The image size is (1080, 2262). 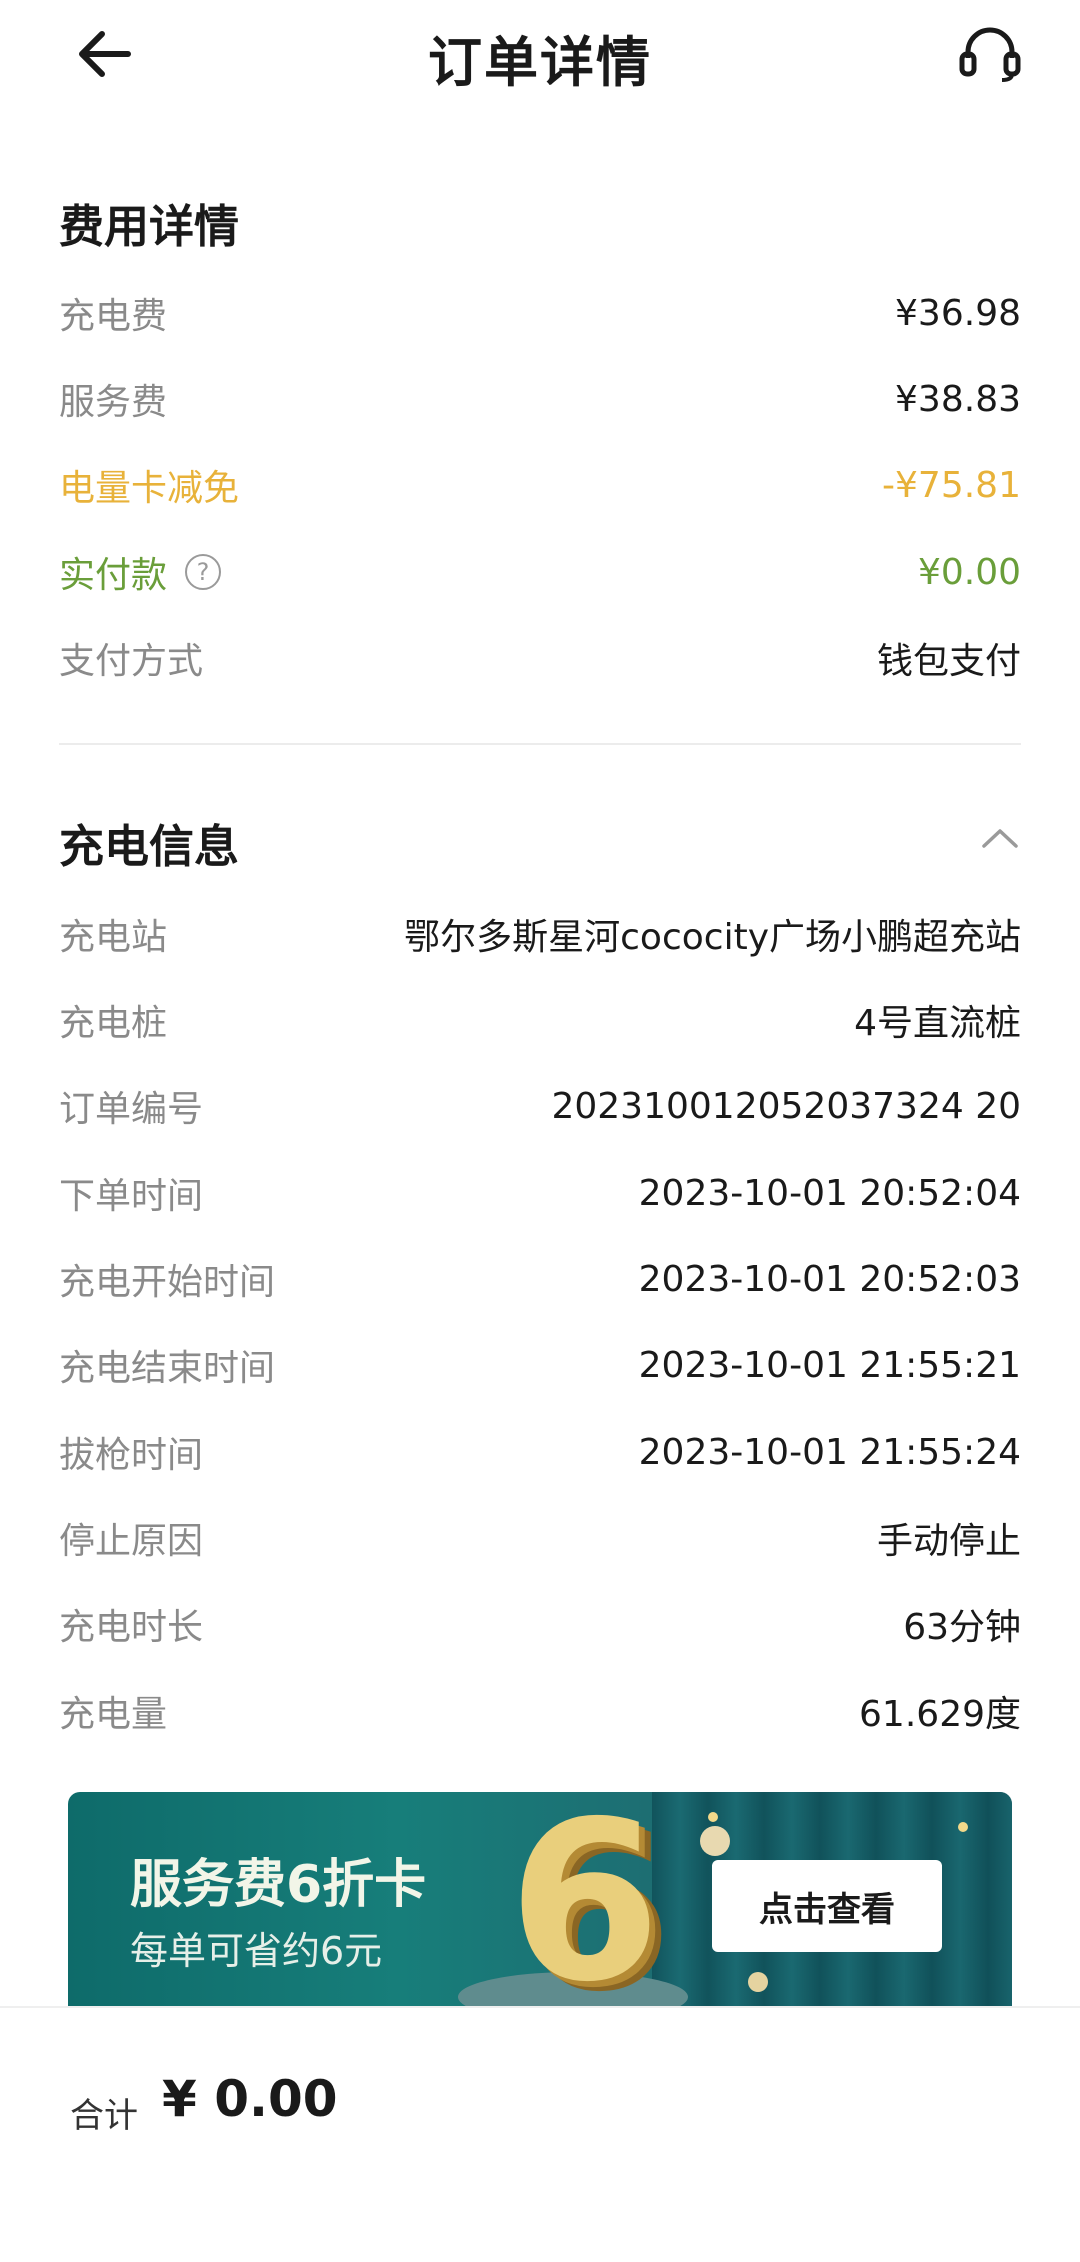 What do you see at coordinates (131, 1541) in the screenshot?
I see `info-label: 停止原因` at bounding box center [131, 1541].